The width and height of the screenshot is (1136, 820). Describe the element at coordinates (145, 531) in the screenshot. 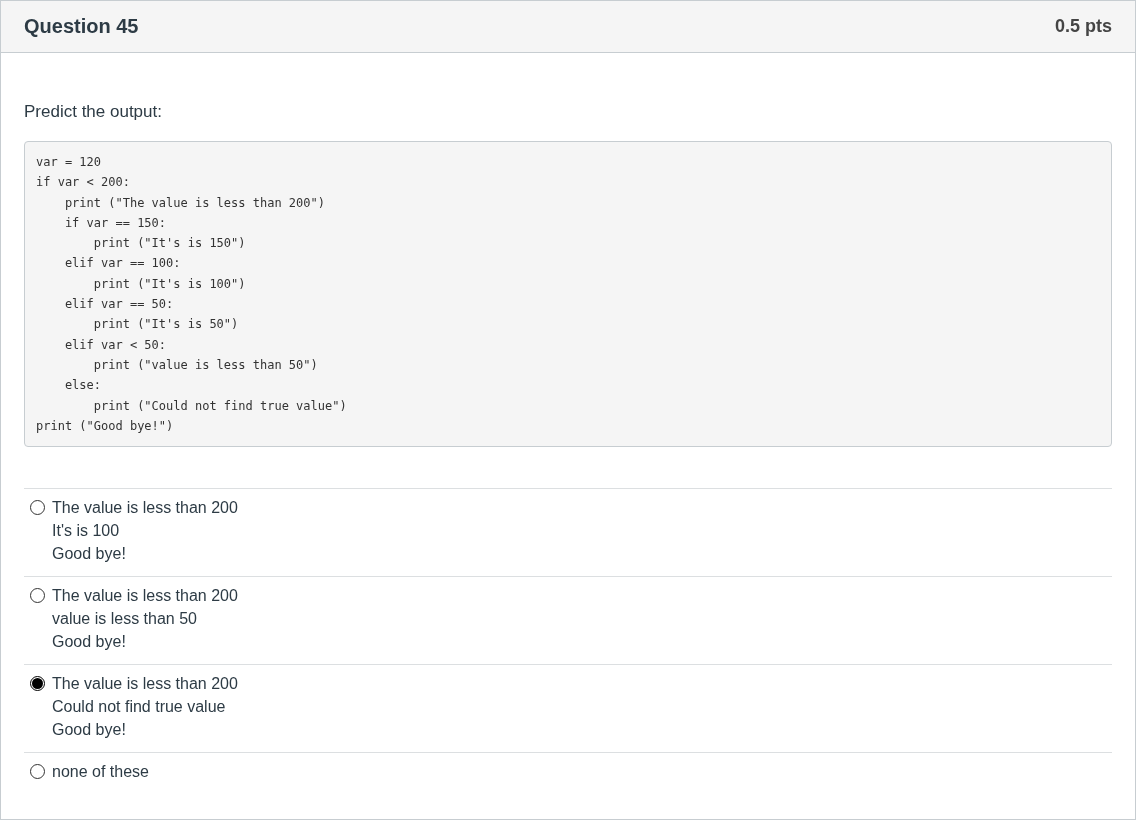

I see `answer-option: The value is less than 200 It's is 100 Good bye!` at that location.